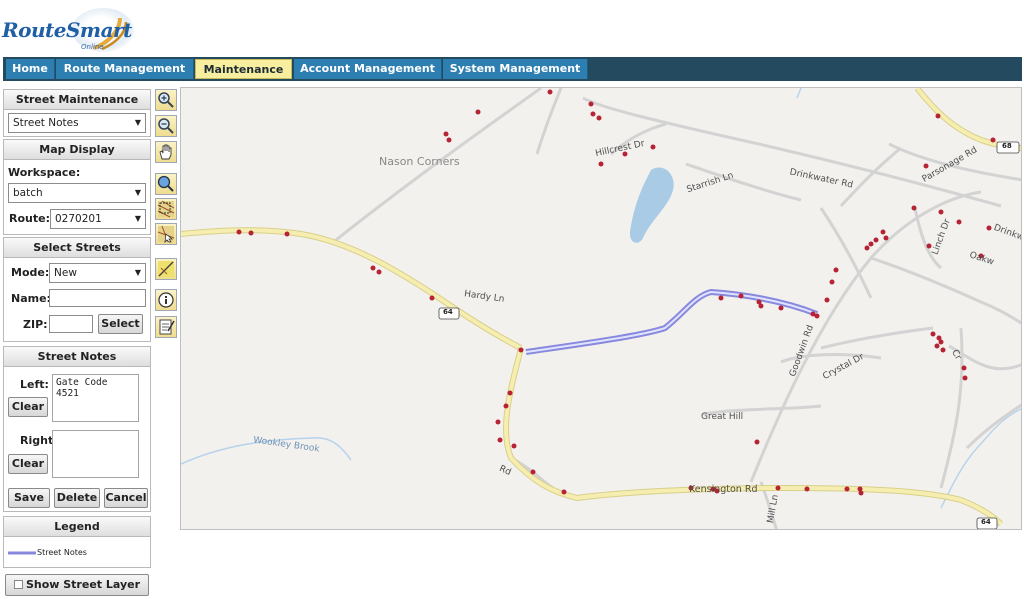 This screenshot has height=599, width=1024. Describe the element at coordinates (95, 398) in the screenshot. I see `left-notes-textarea: Gate Code 4521` at that location.